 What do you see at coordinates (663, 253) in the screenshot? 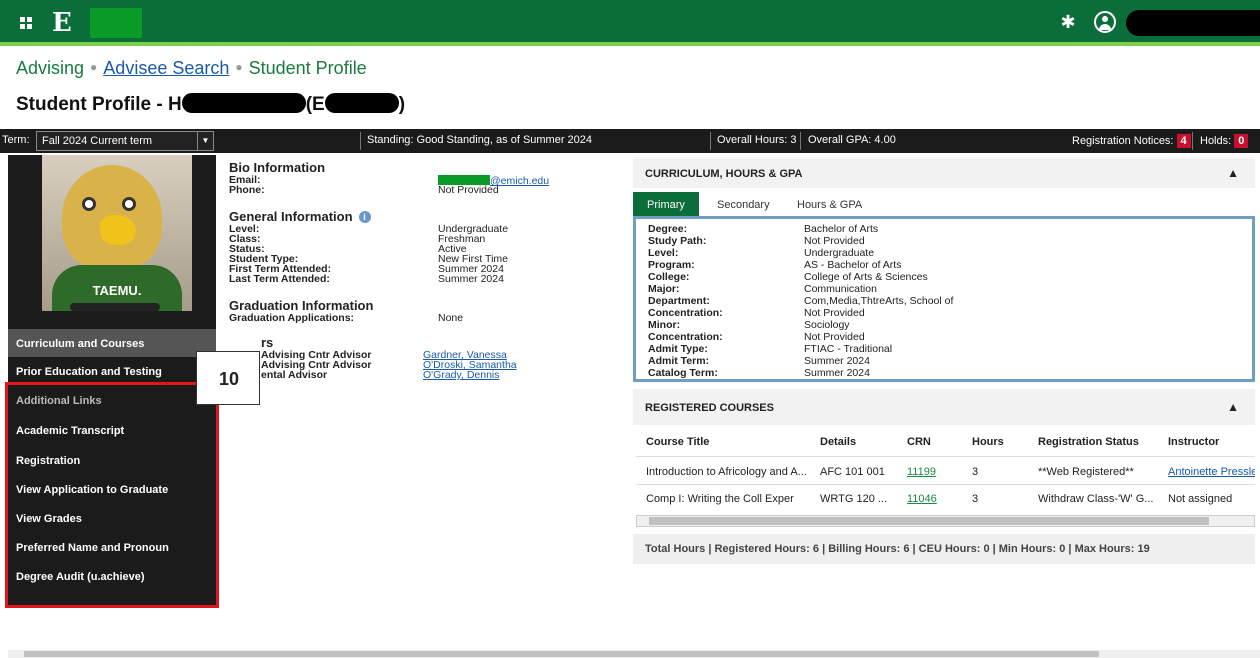
I see `curriculum-label: Level:` at bounding box center [663, 253].